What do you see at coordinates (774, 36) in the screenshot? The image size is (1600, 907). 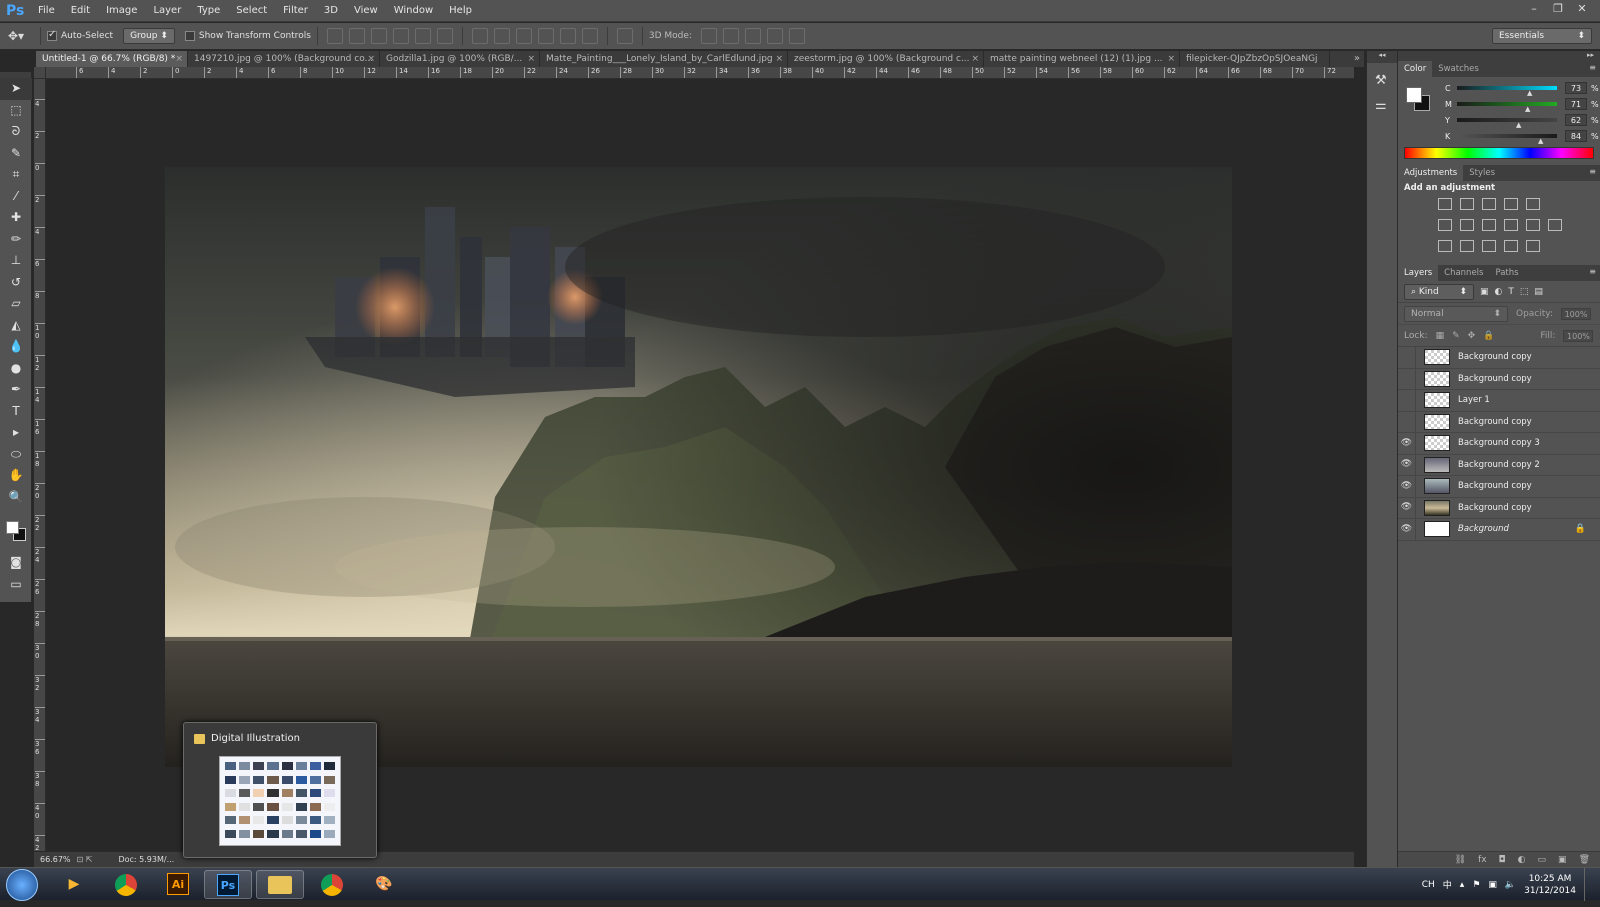 I see `3d-slide-icon` at bounding box center [774, 36].